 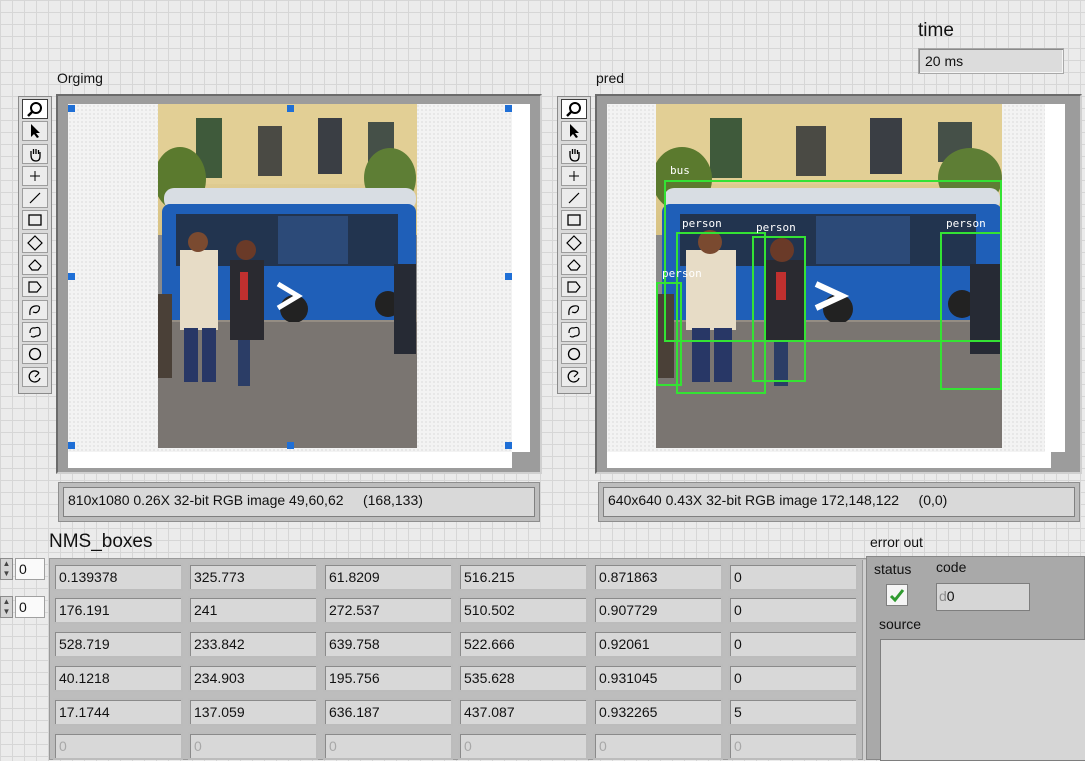 What do you see at coordinates (658, 678) in the screenshot?
I see `nms-cell: 0.931045` at bounding box center [658, 678].